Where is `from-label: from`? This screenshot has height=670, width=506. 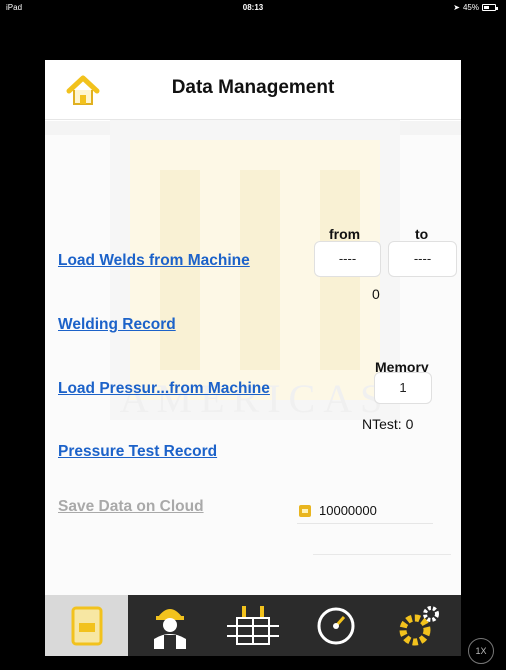 from-label: from is located at coordinates (345, 234).